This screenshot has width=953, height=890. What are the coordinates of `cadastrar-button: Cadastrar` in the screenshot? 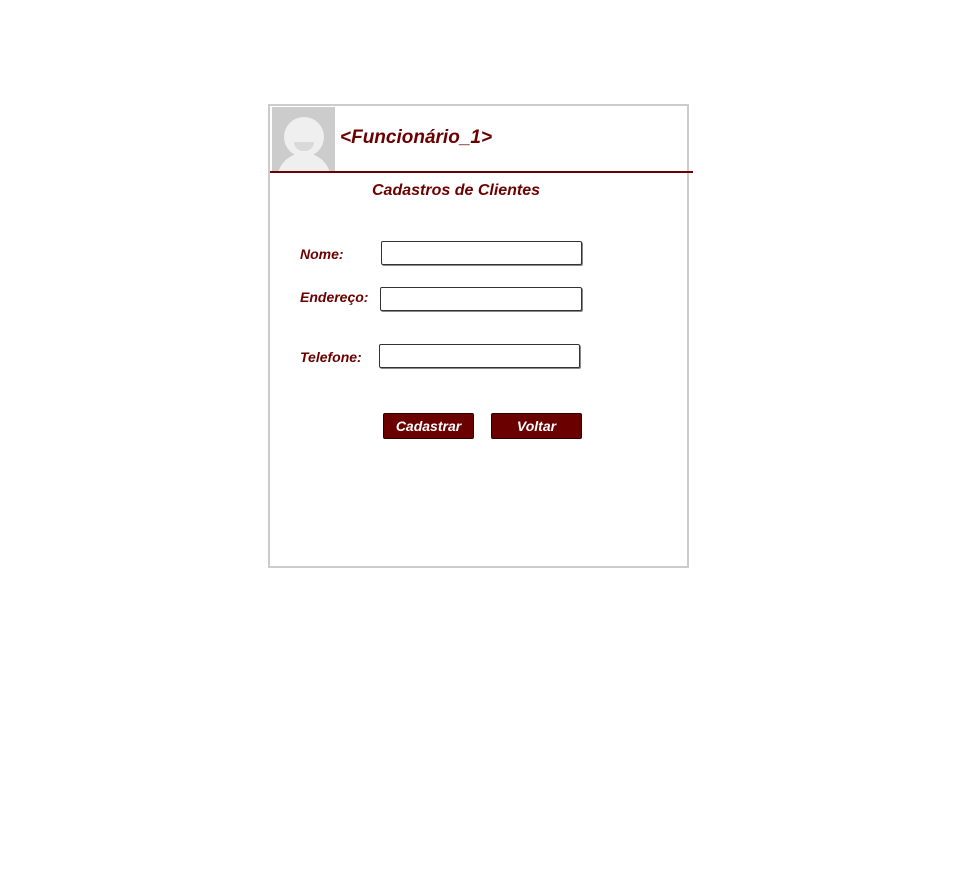 It's located at (428, 426).